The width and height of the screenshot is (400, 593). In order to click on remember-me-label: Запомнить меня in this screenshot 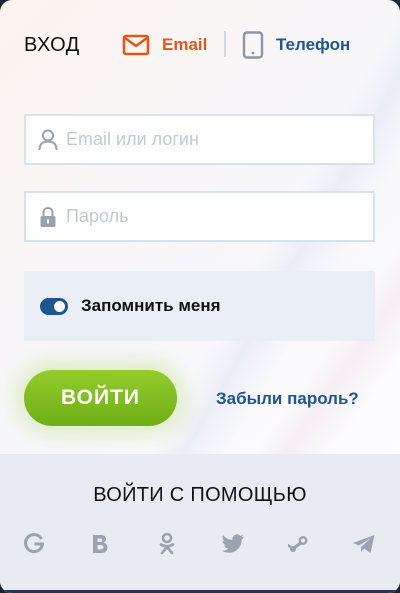, I will do `click(151, 306)`.